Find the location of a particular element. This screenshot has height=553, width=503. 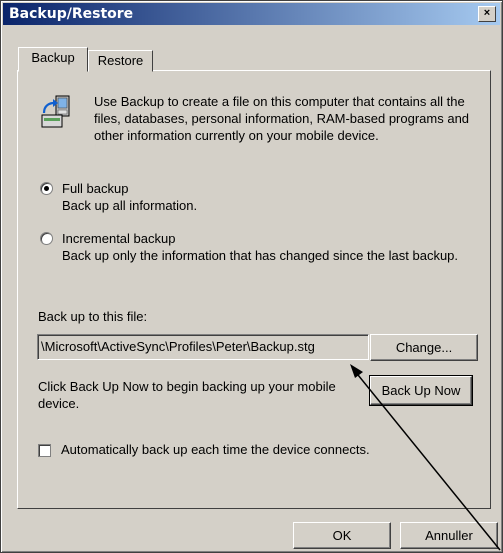

title-bar: Backup/Restore × is located at coordinates (251, 14).